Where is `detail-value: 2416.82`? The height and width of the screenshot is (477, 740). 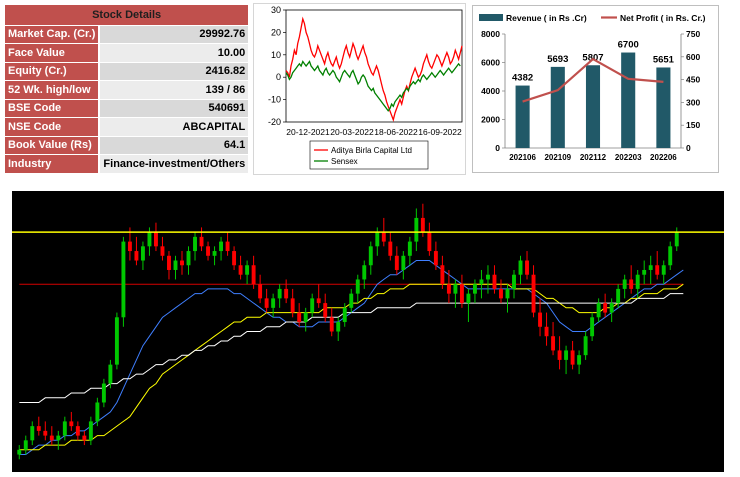 detail-value: 2416.82 is located at coordinates (174, 71).